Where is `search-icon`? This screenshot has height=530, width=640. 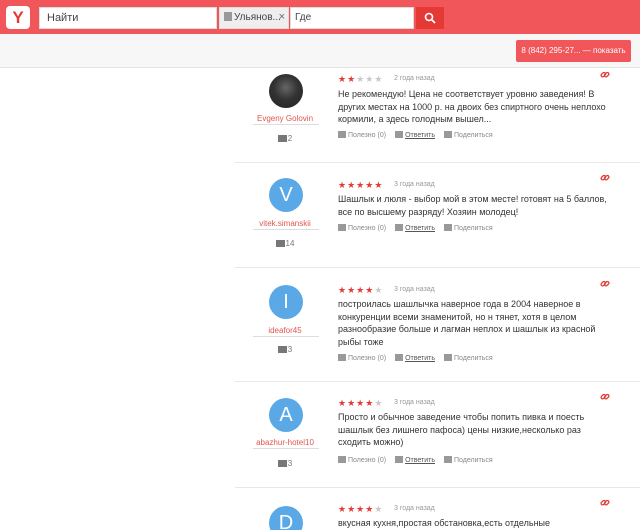
search-icon is located at coordinates (430, 18).